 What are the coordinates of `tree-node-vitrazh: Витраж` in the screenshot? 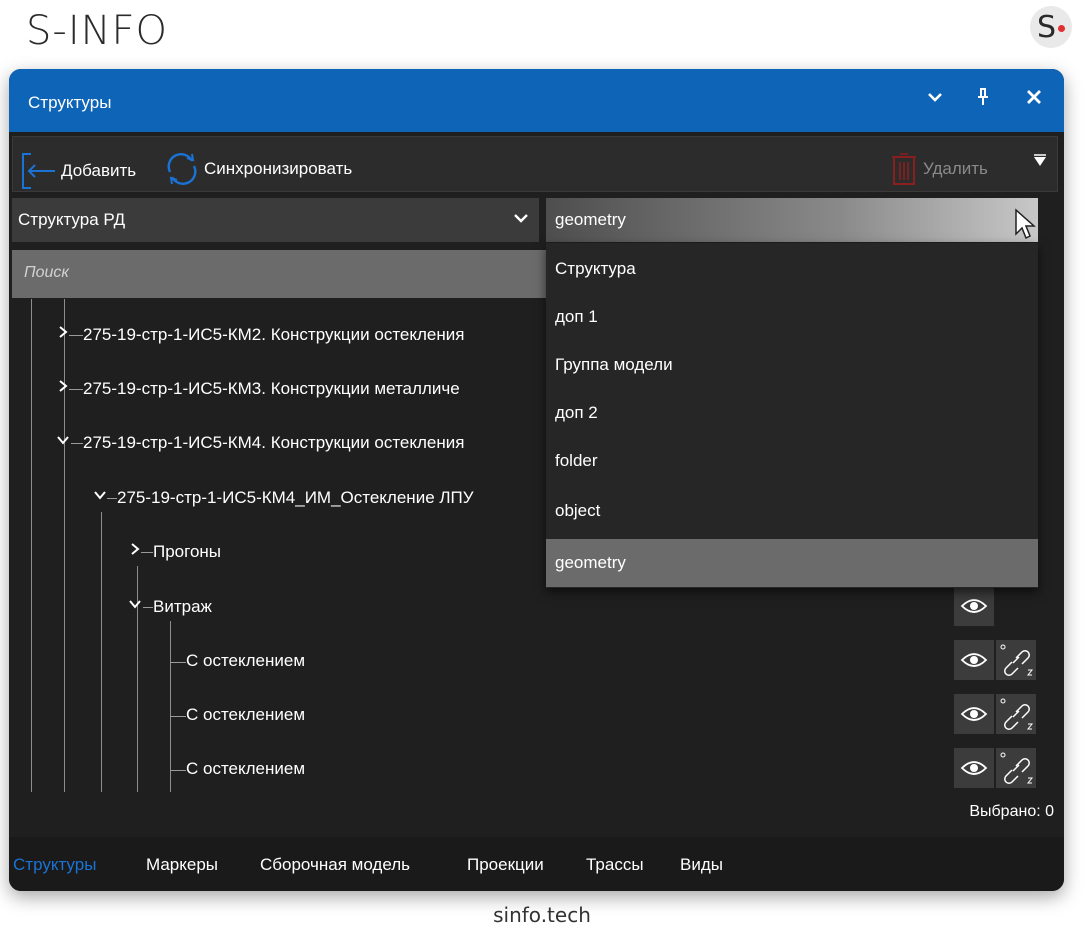 It's located at (182, 607).